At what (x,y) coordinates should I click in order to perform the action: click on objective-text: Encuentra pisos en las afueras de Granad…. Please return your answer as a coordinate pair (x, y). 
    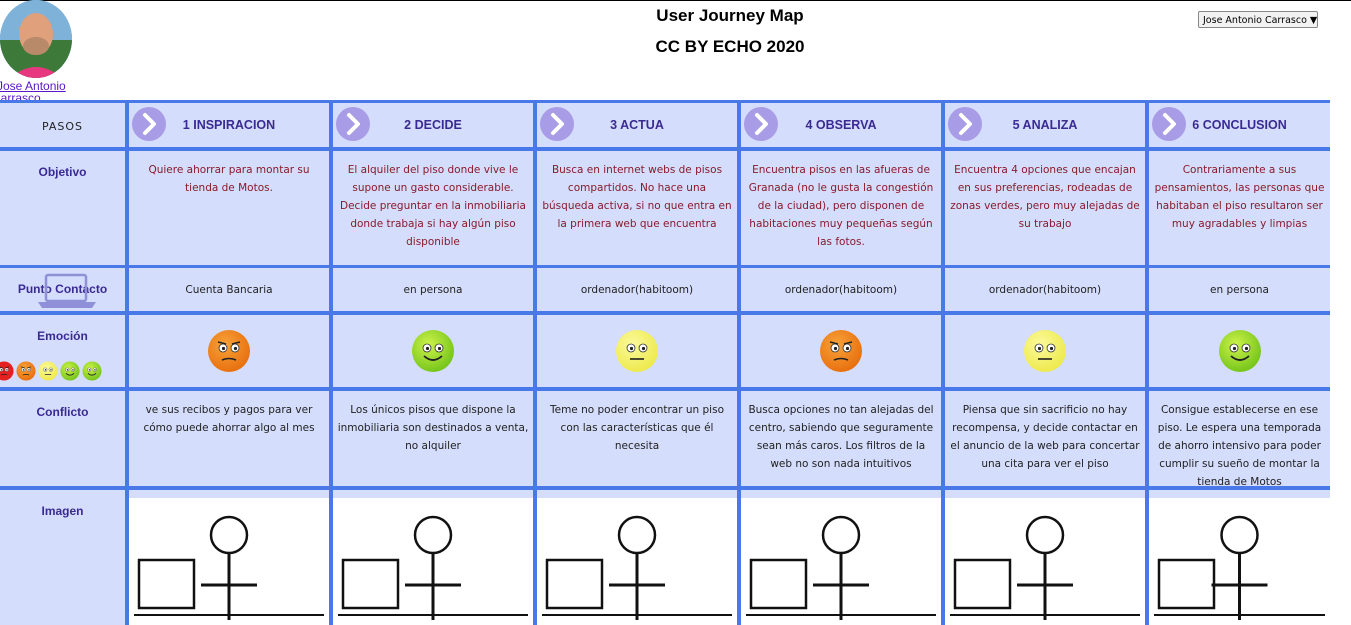
    Looking at the image, I should click on (841, 208).